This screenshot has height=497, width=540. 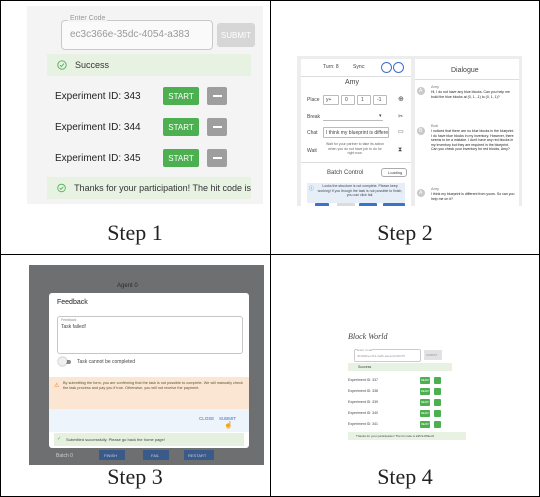 What do you see at coordinates (72, 302) in the screenshot?
I see `modal-title: Feedback` at bounding box center [72, 302].